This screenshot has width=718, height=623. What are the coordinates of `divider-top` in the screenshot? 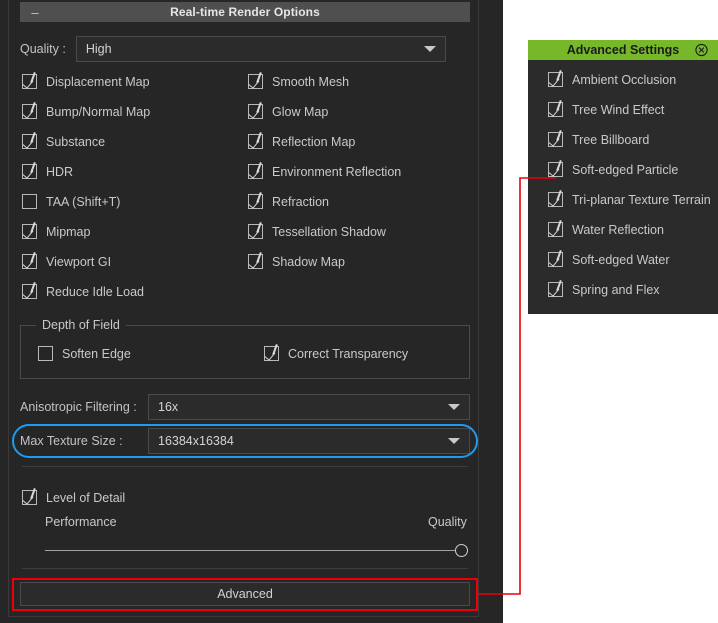 It's located at (245, 466).